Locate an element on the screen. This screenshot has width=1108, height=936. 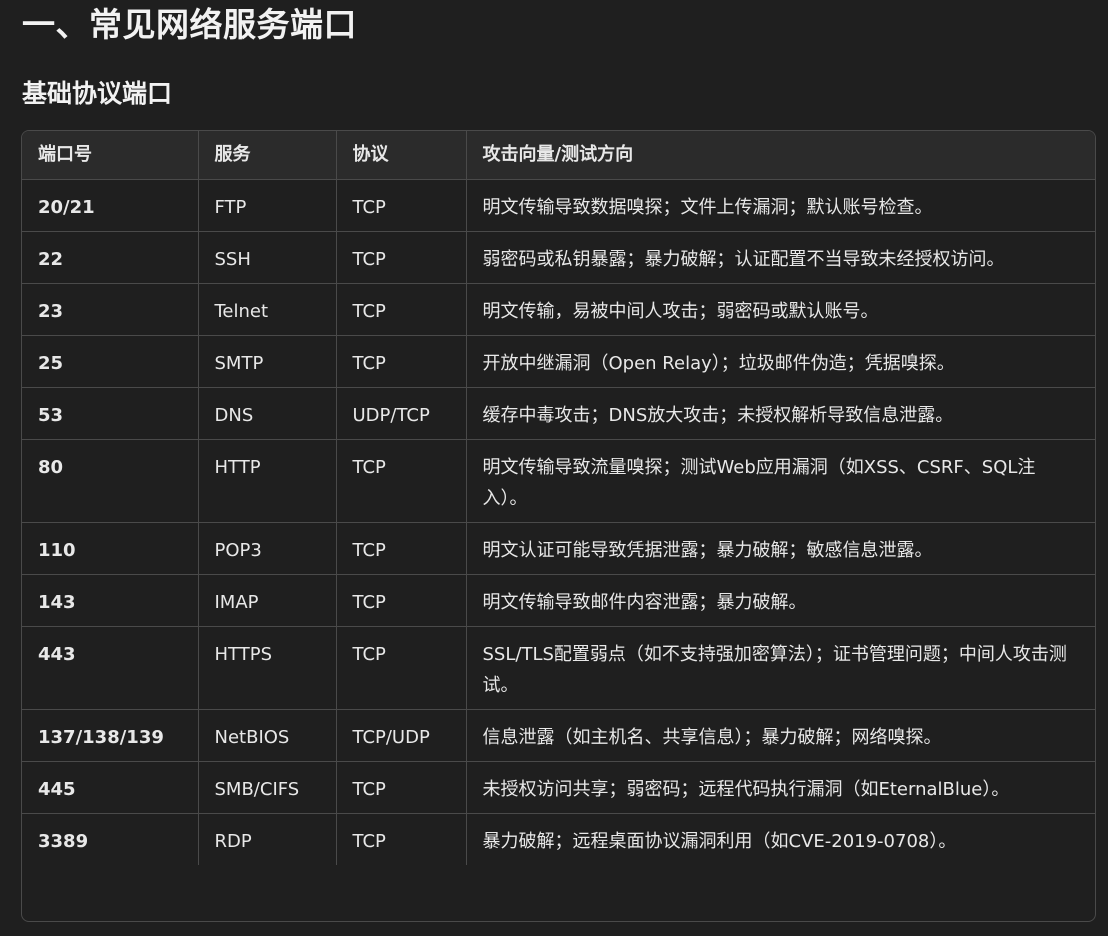
cell-vector: 明文传输导致流量嗅探；测试Web应用漏洞（如XSS、CSRF、SQL注入）。 is located at coordinates (780, 481).